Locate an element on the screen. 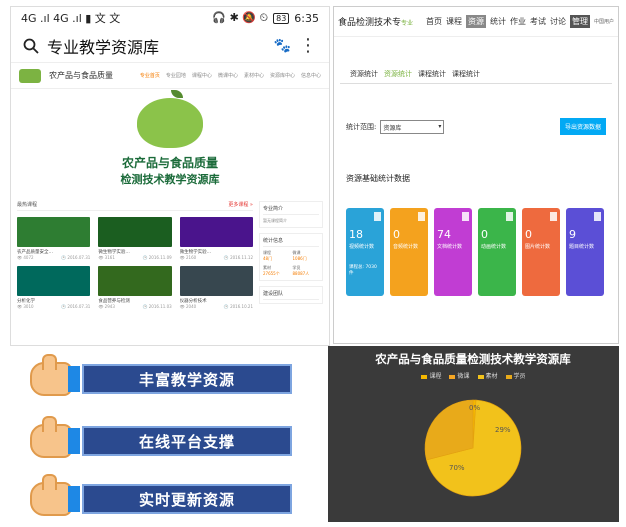 This screenshot has width=626, height=527. view-count: 👁 3161 is located at coordinates (106, 257).